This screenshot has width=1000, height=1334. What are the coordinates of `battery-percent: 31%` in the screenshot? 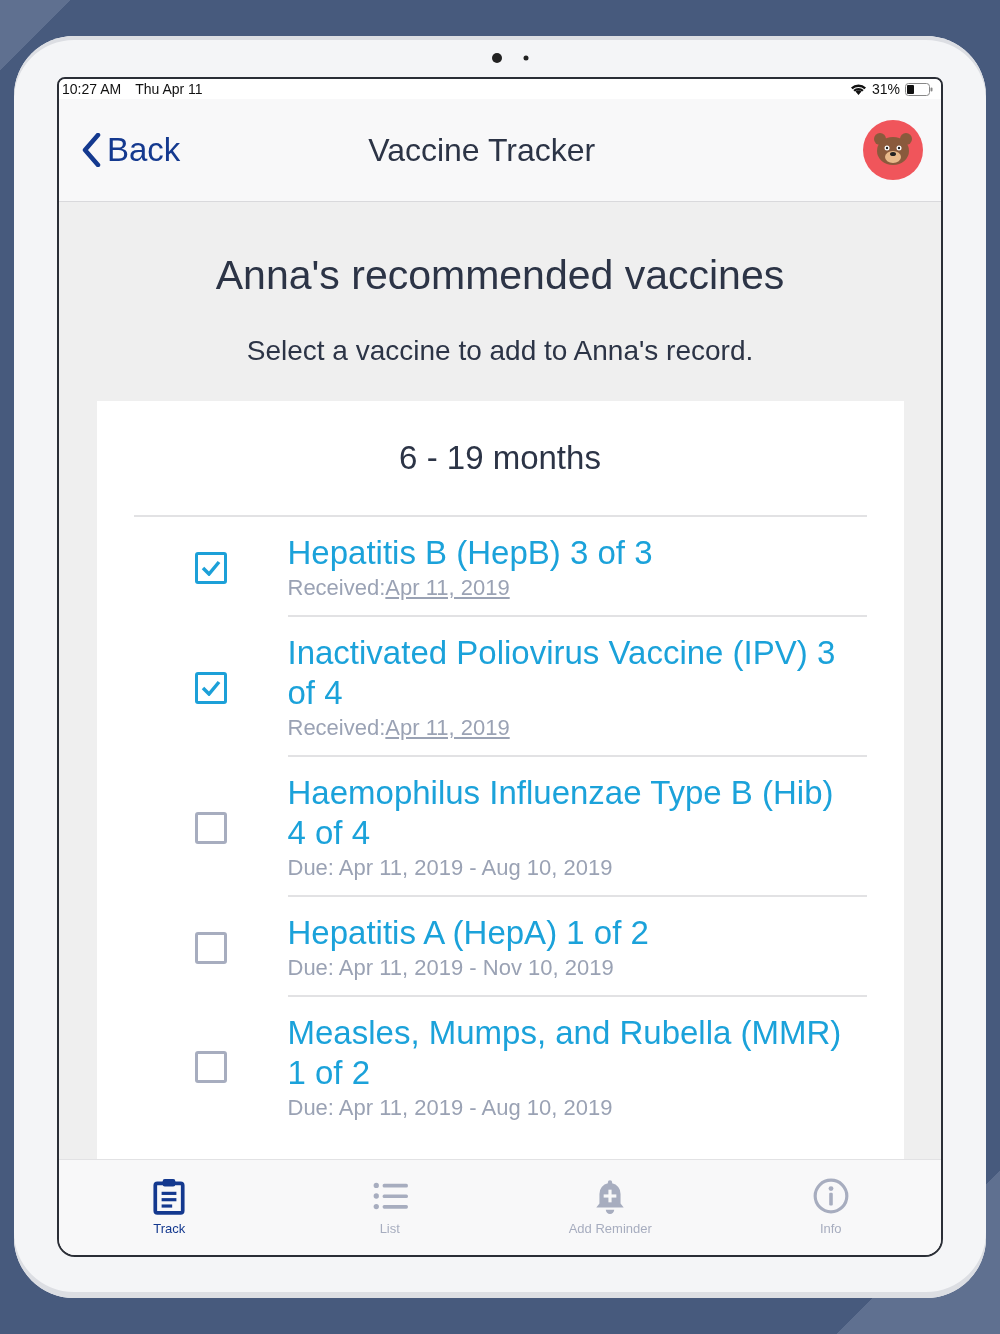 It's located at (885, 89).